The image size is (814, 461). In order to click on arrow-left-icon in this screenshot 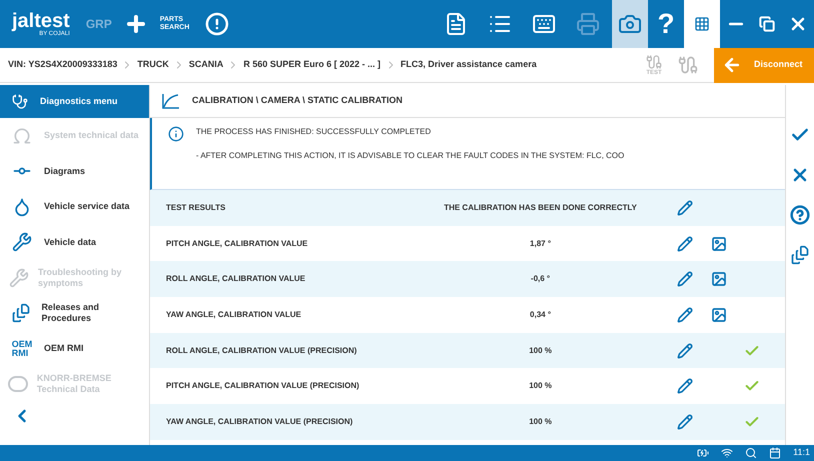, I will do `click(732, 65)`.